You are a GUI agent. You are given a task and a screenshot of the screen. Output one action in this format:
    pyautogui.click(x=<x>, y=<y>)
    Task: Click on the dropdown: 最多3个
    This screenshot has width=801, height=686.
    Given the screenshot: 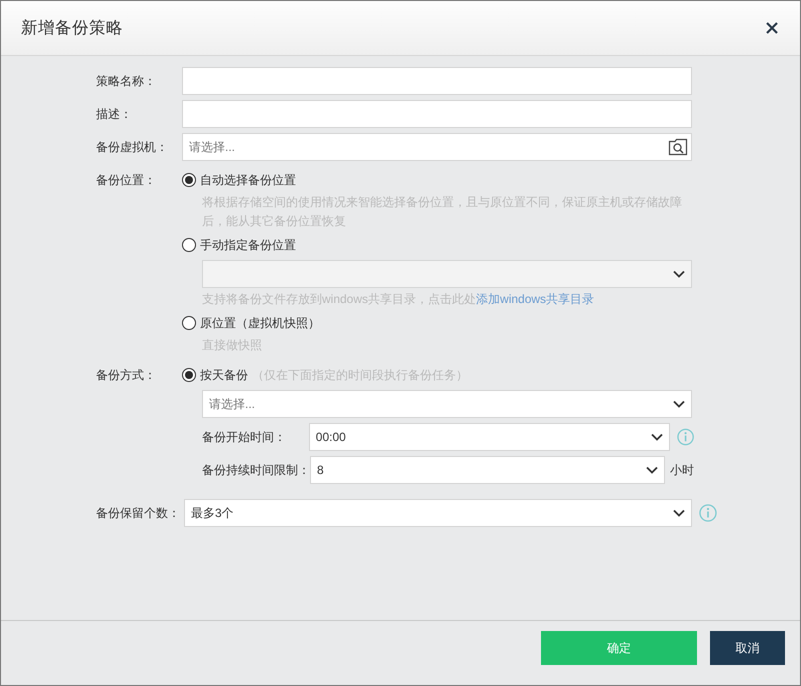 What is the action you would take?
    pyautogui.click(x=438, y=513)
    